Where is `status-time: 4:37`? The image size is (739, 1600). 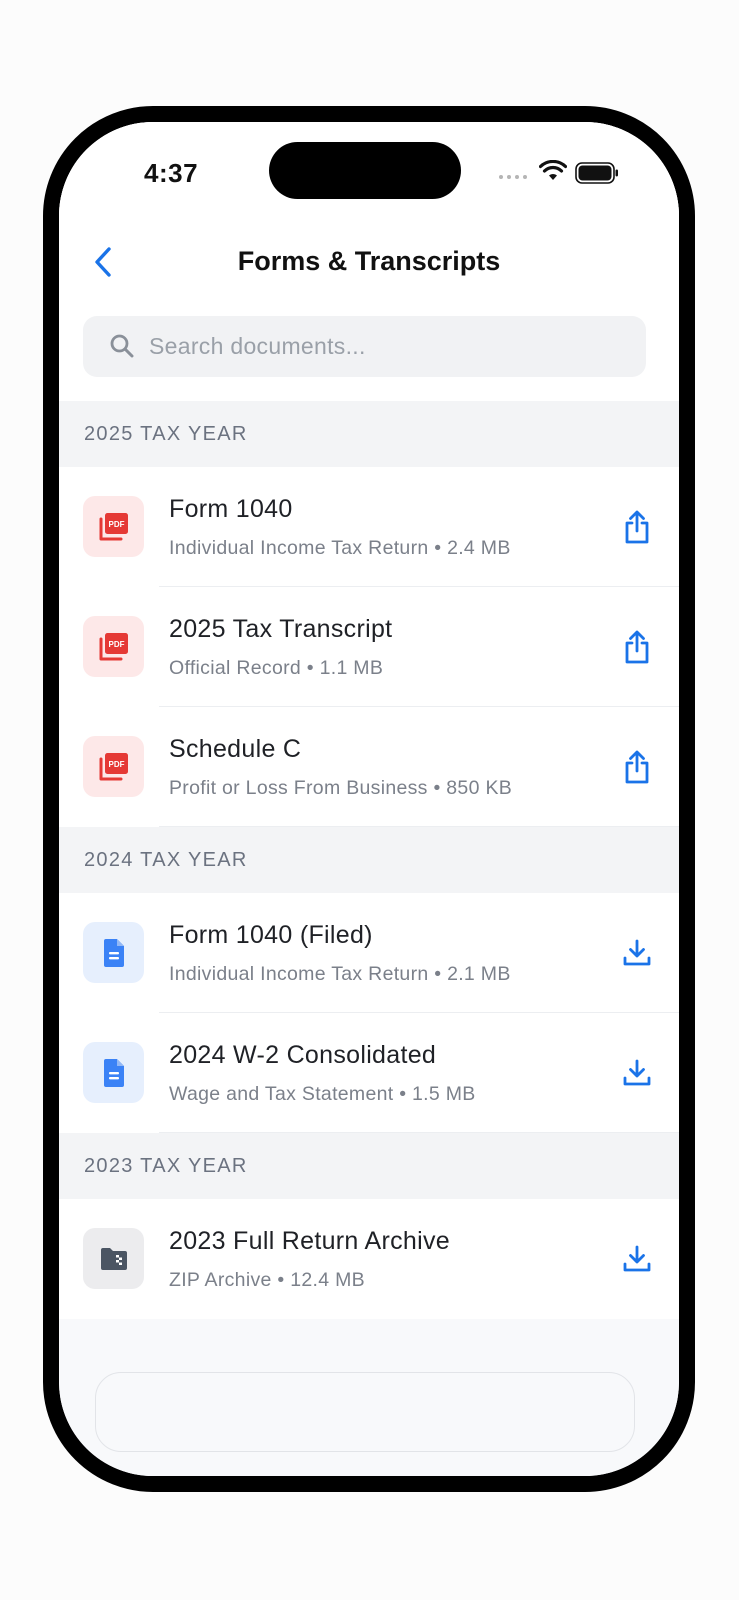 status-time: 4:37 is located at coordinates (171, 173).